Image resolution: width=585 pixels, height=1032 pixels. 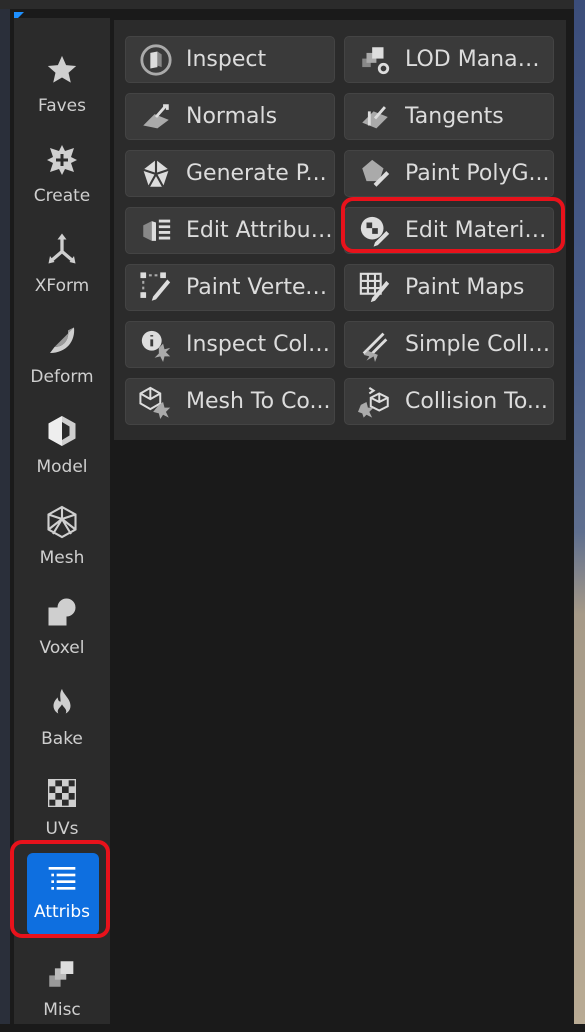 I want to click on sidebar-item-label: Model, so click(x=62, y=467).